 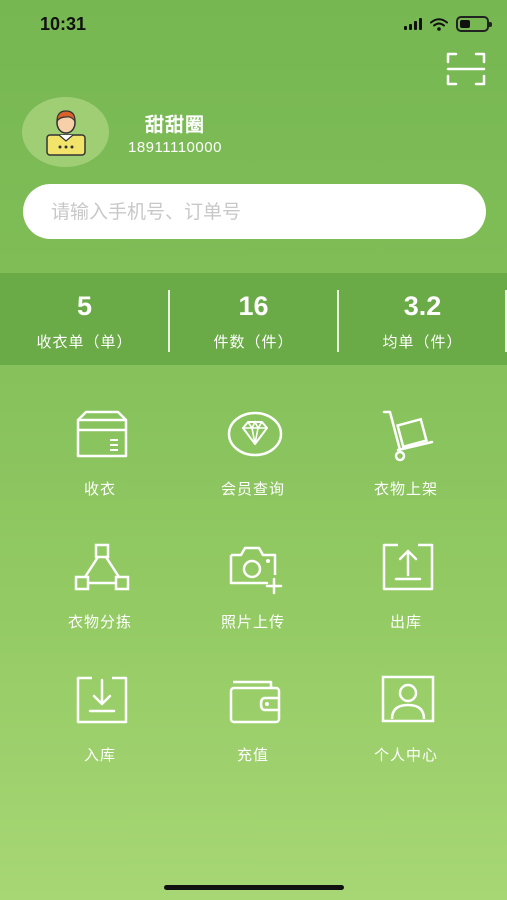 What do you see at coordinates (253, 26) in the screenshot?
I see `status-bar: 10:31` at bounding box center [253, 26].